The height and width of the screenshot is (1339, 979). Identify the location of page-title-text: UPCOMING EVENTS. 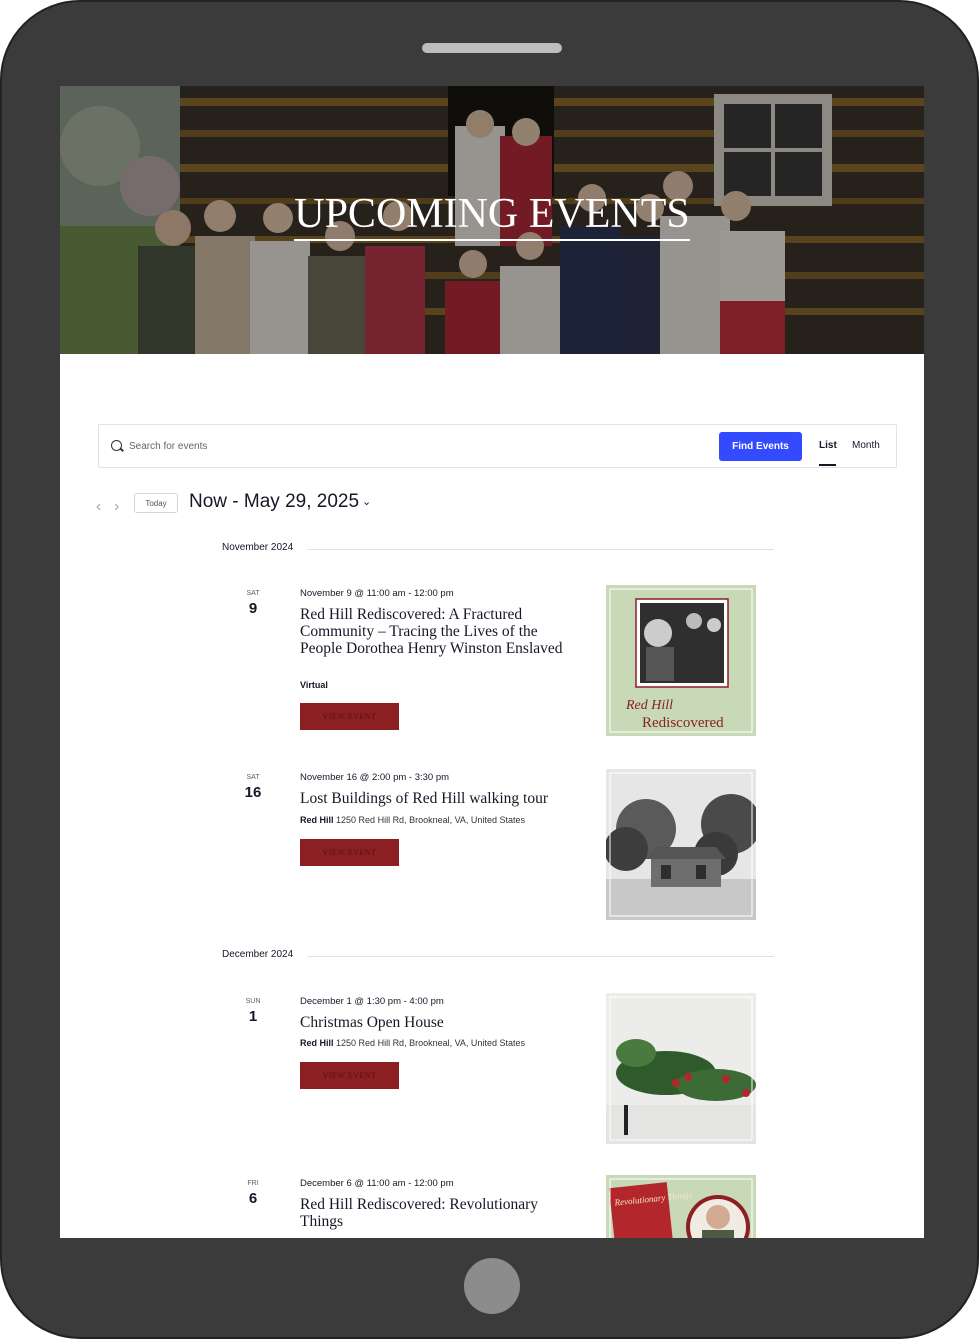
(492, 216).